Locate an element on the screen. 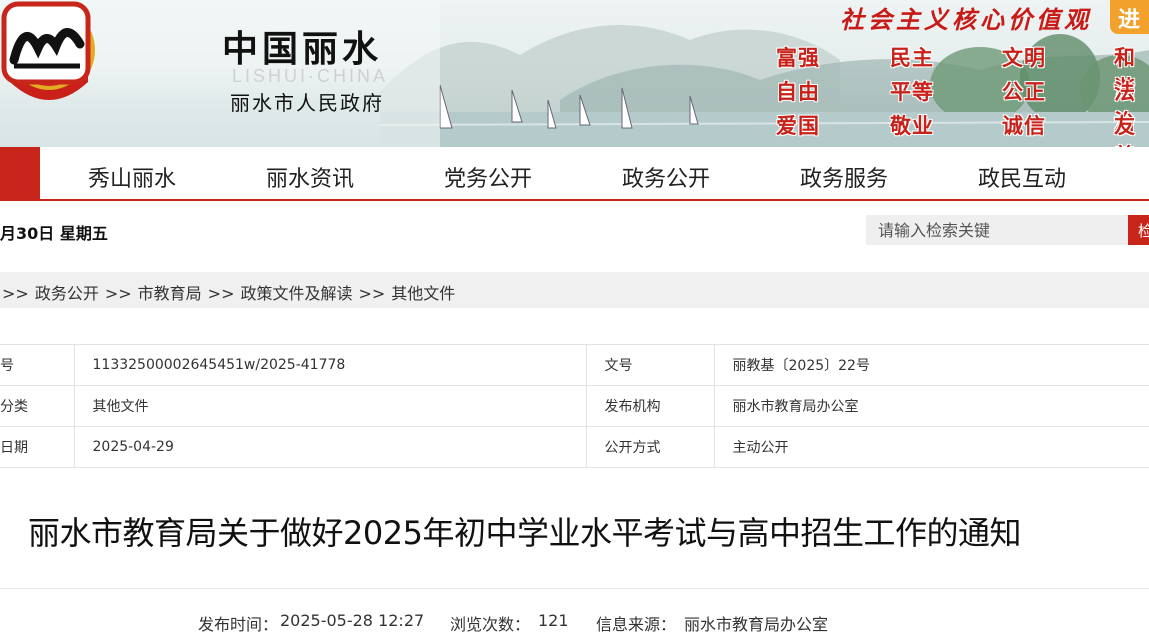 The image size is (1149, 638). info-value-disclosure: 主动公开 is located at coordinates (931, 447).